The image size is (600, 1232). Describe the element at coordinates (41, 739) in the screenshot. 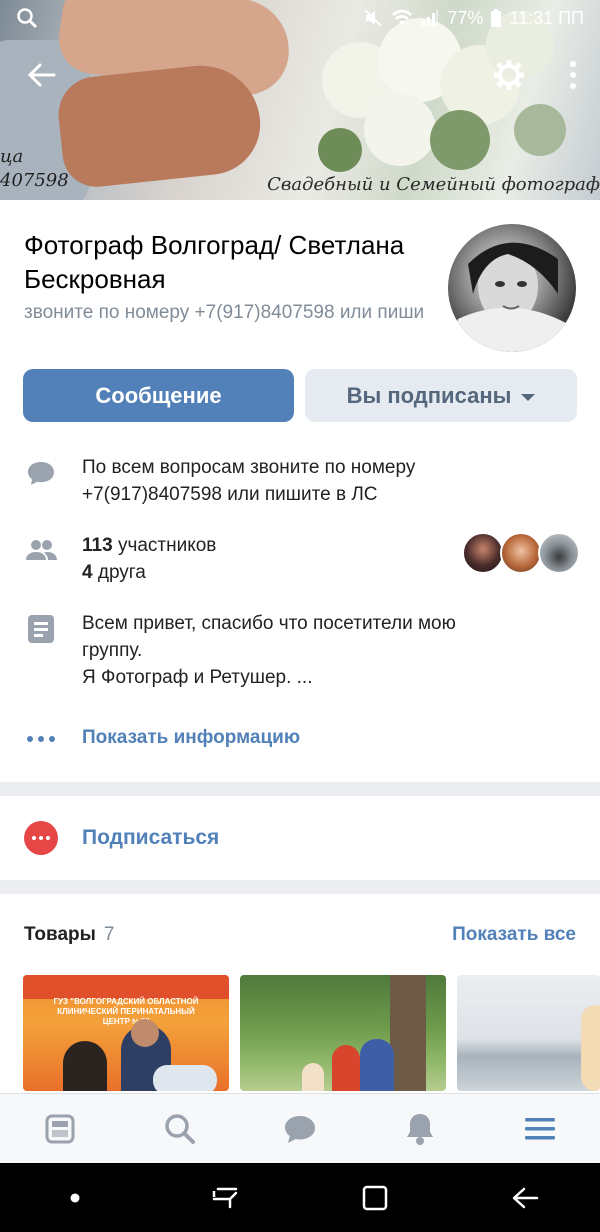

I see `more-horizontal-icon` at that location.